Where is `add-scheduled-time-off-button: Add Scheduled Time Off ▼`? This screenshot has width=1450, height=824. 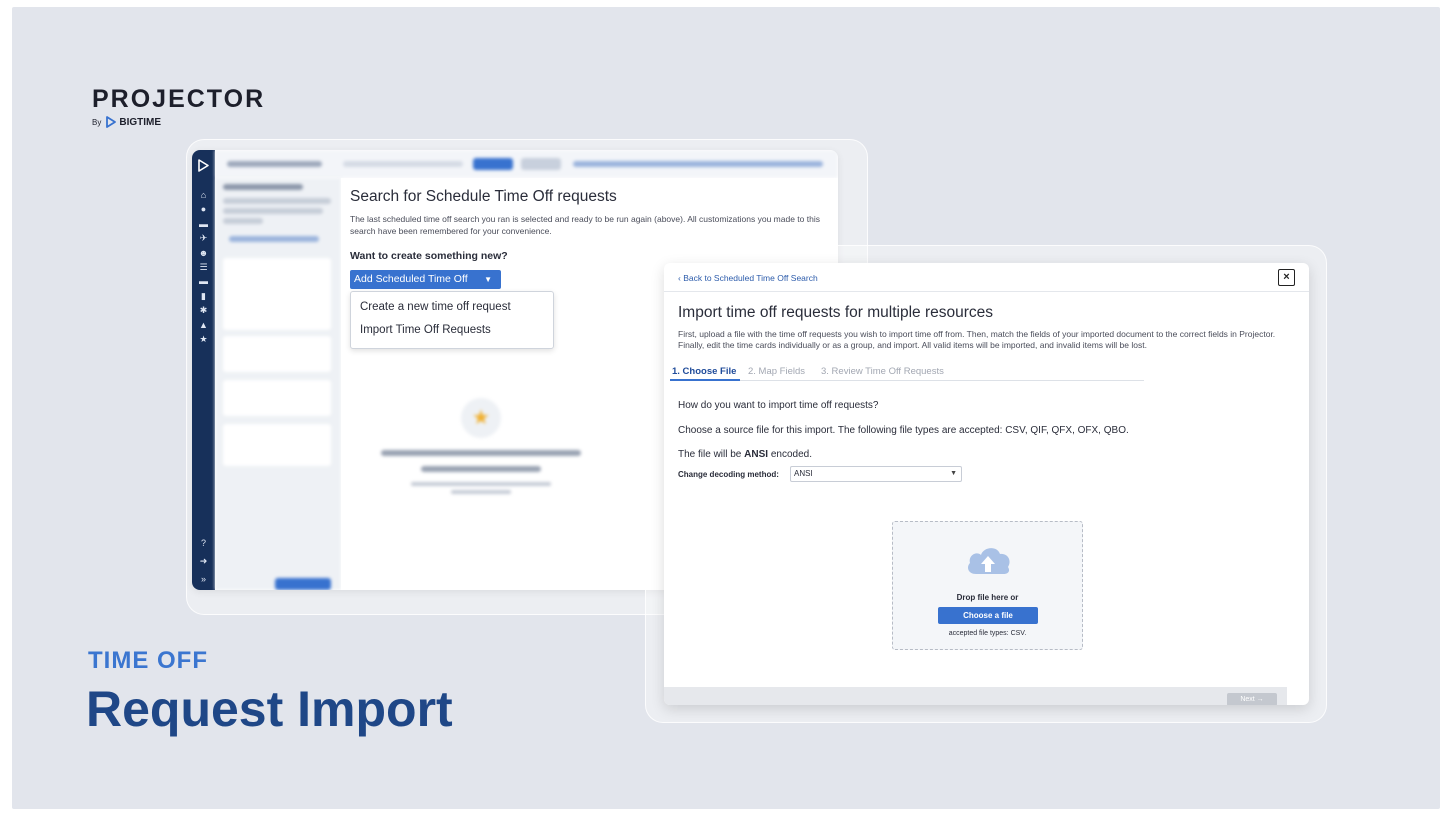
add-scheduled-time-off-button: Add Scheduled Time Off ▼ is located at coordinates (425, 279).